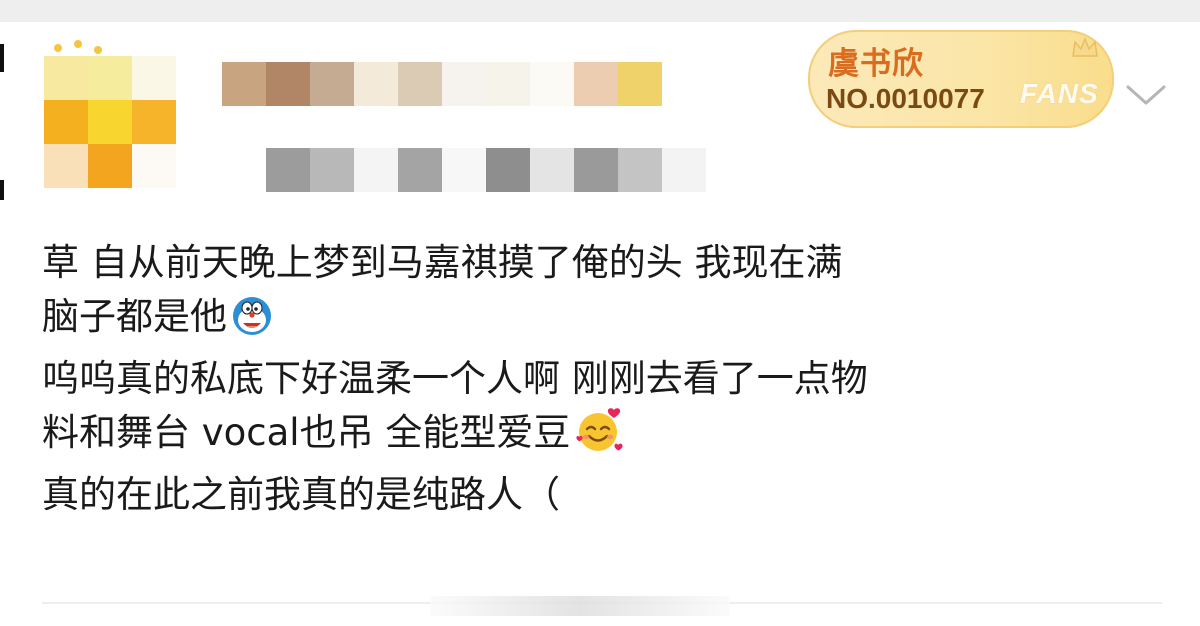 The height and width of the screenshot is (626, 1200). What do you see at coordinates (600, 437) in the screenshot?
I see `smiling-face-with-hearts-emoji-icon` at bounding box center [600, 437].